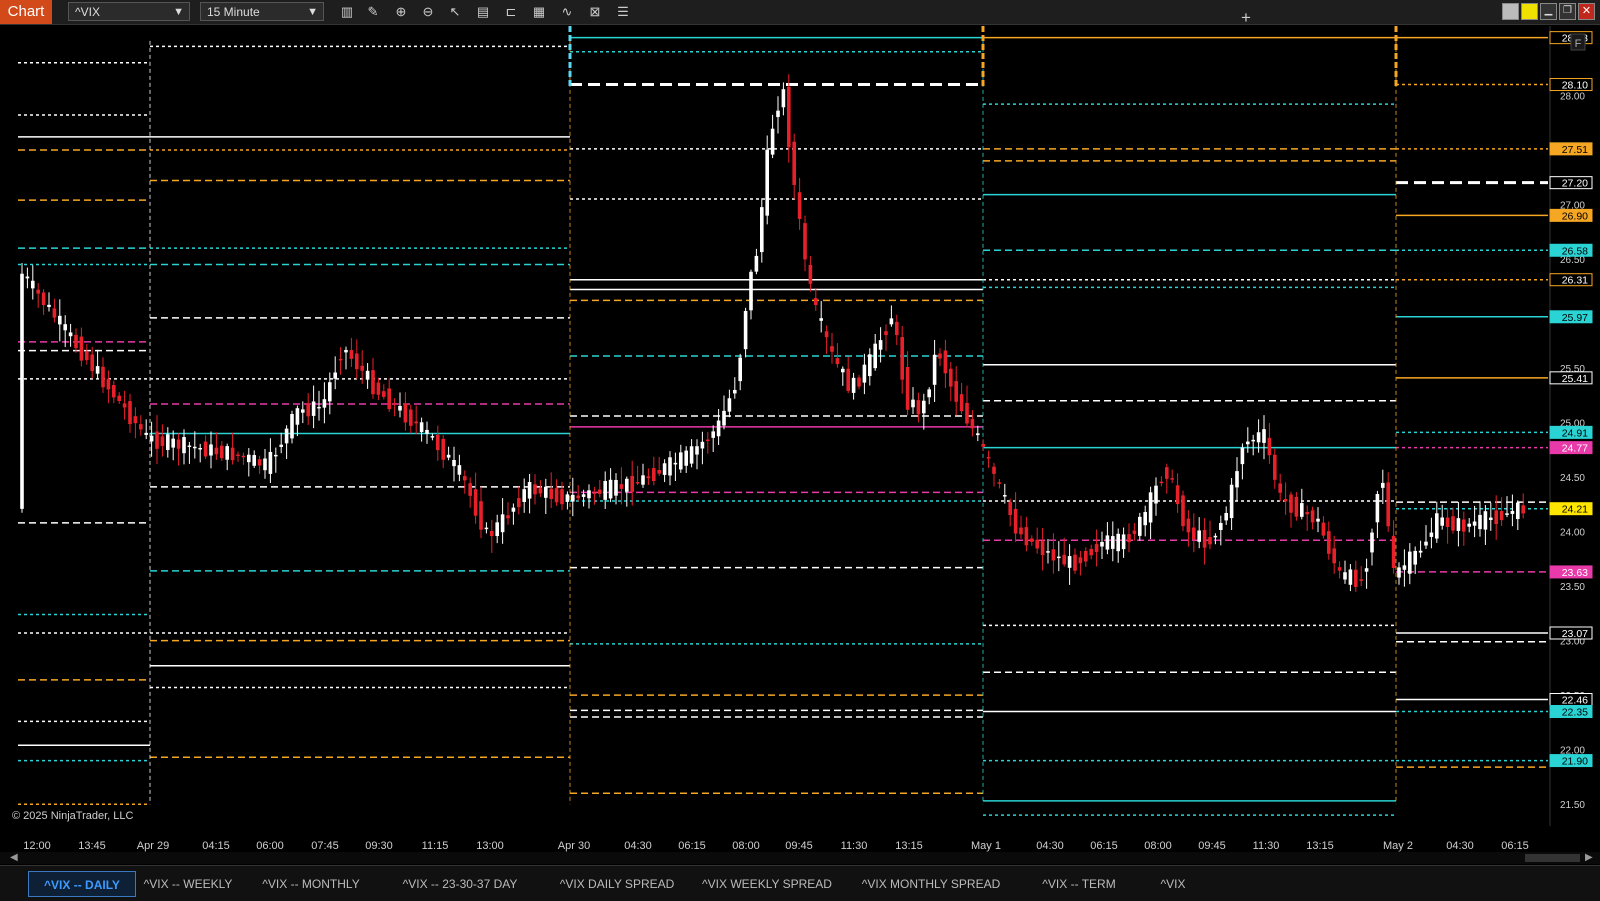 Image resolution: width=1600 pixels, height=901 pixels. What do you see at coordinates (14, 857) in the screenshot?
I see `scroll-left-icon: ◀` at bounding box center [14, 857].